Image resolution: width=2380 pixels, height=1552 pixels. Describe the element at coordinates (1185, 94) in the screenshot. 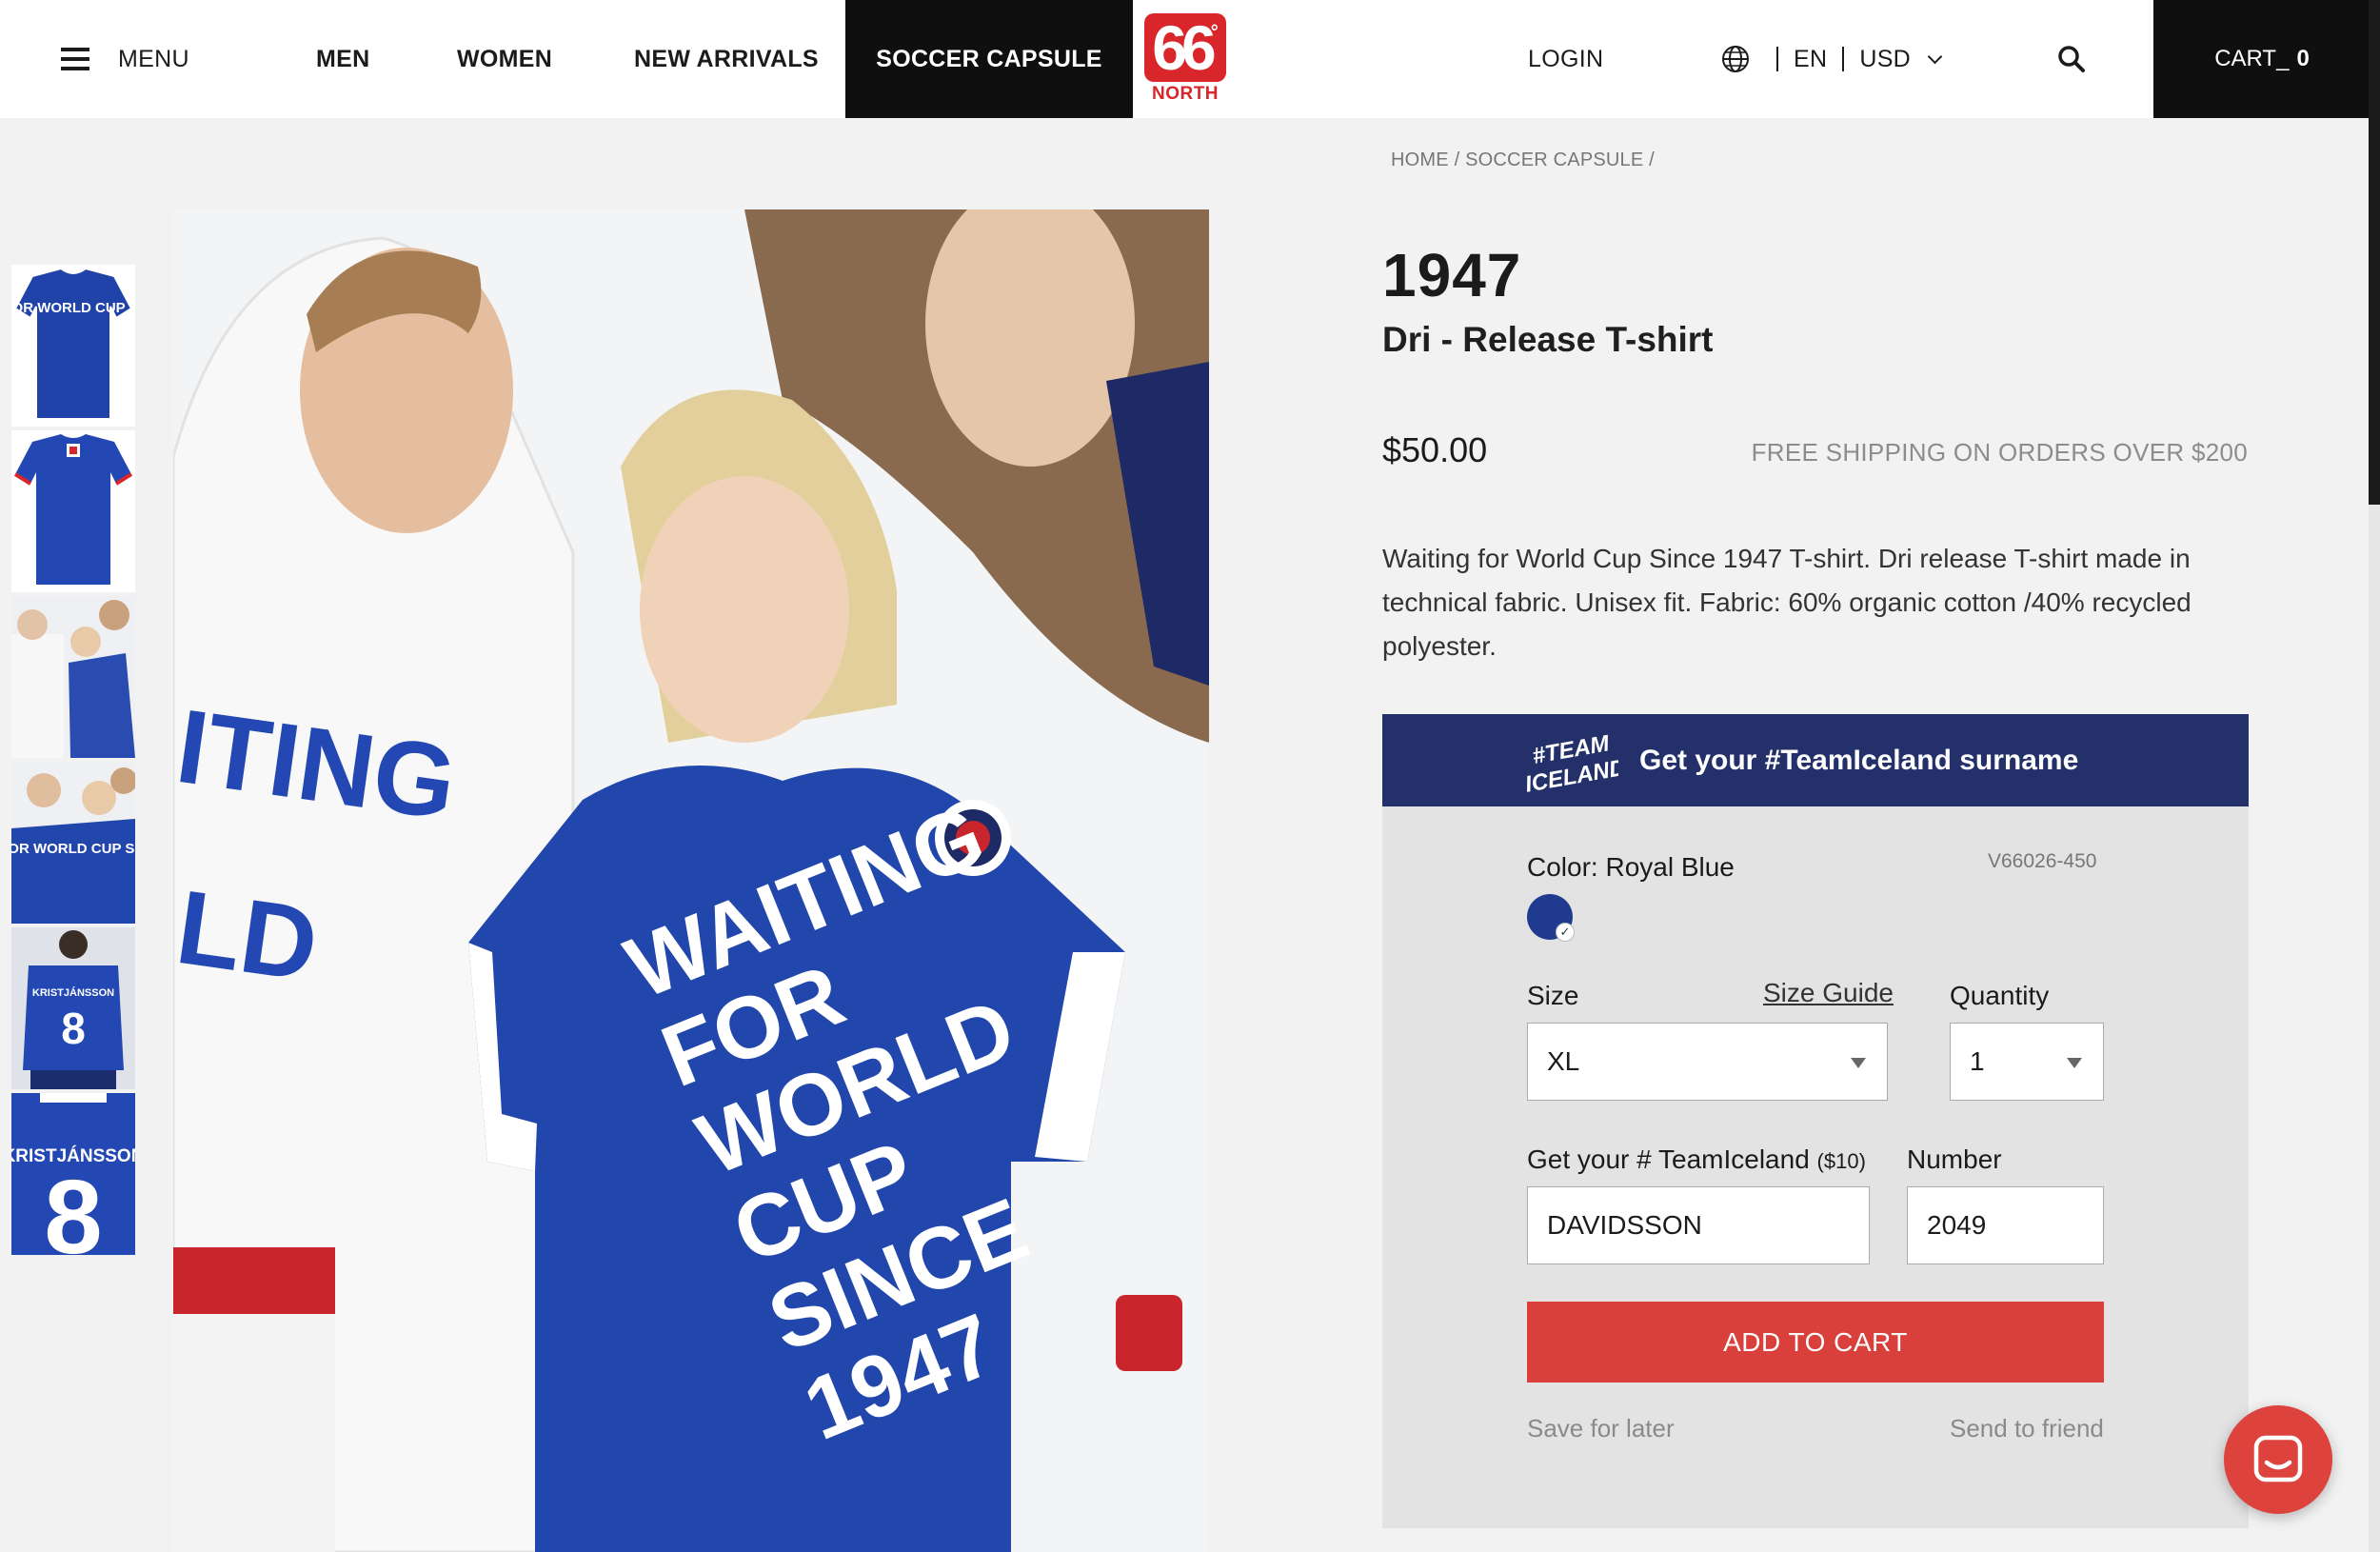

I see `logo-subtext: NORTH` at that location.